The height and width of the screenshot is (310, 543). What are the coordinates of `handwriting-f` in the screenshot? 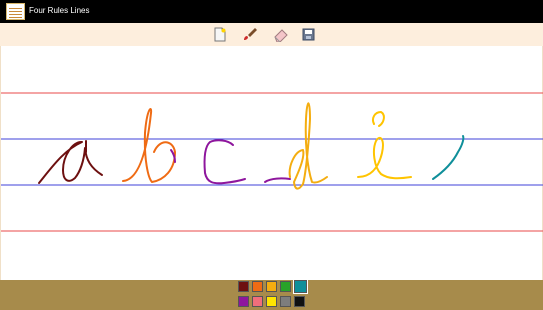 It's located at (448, 157).